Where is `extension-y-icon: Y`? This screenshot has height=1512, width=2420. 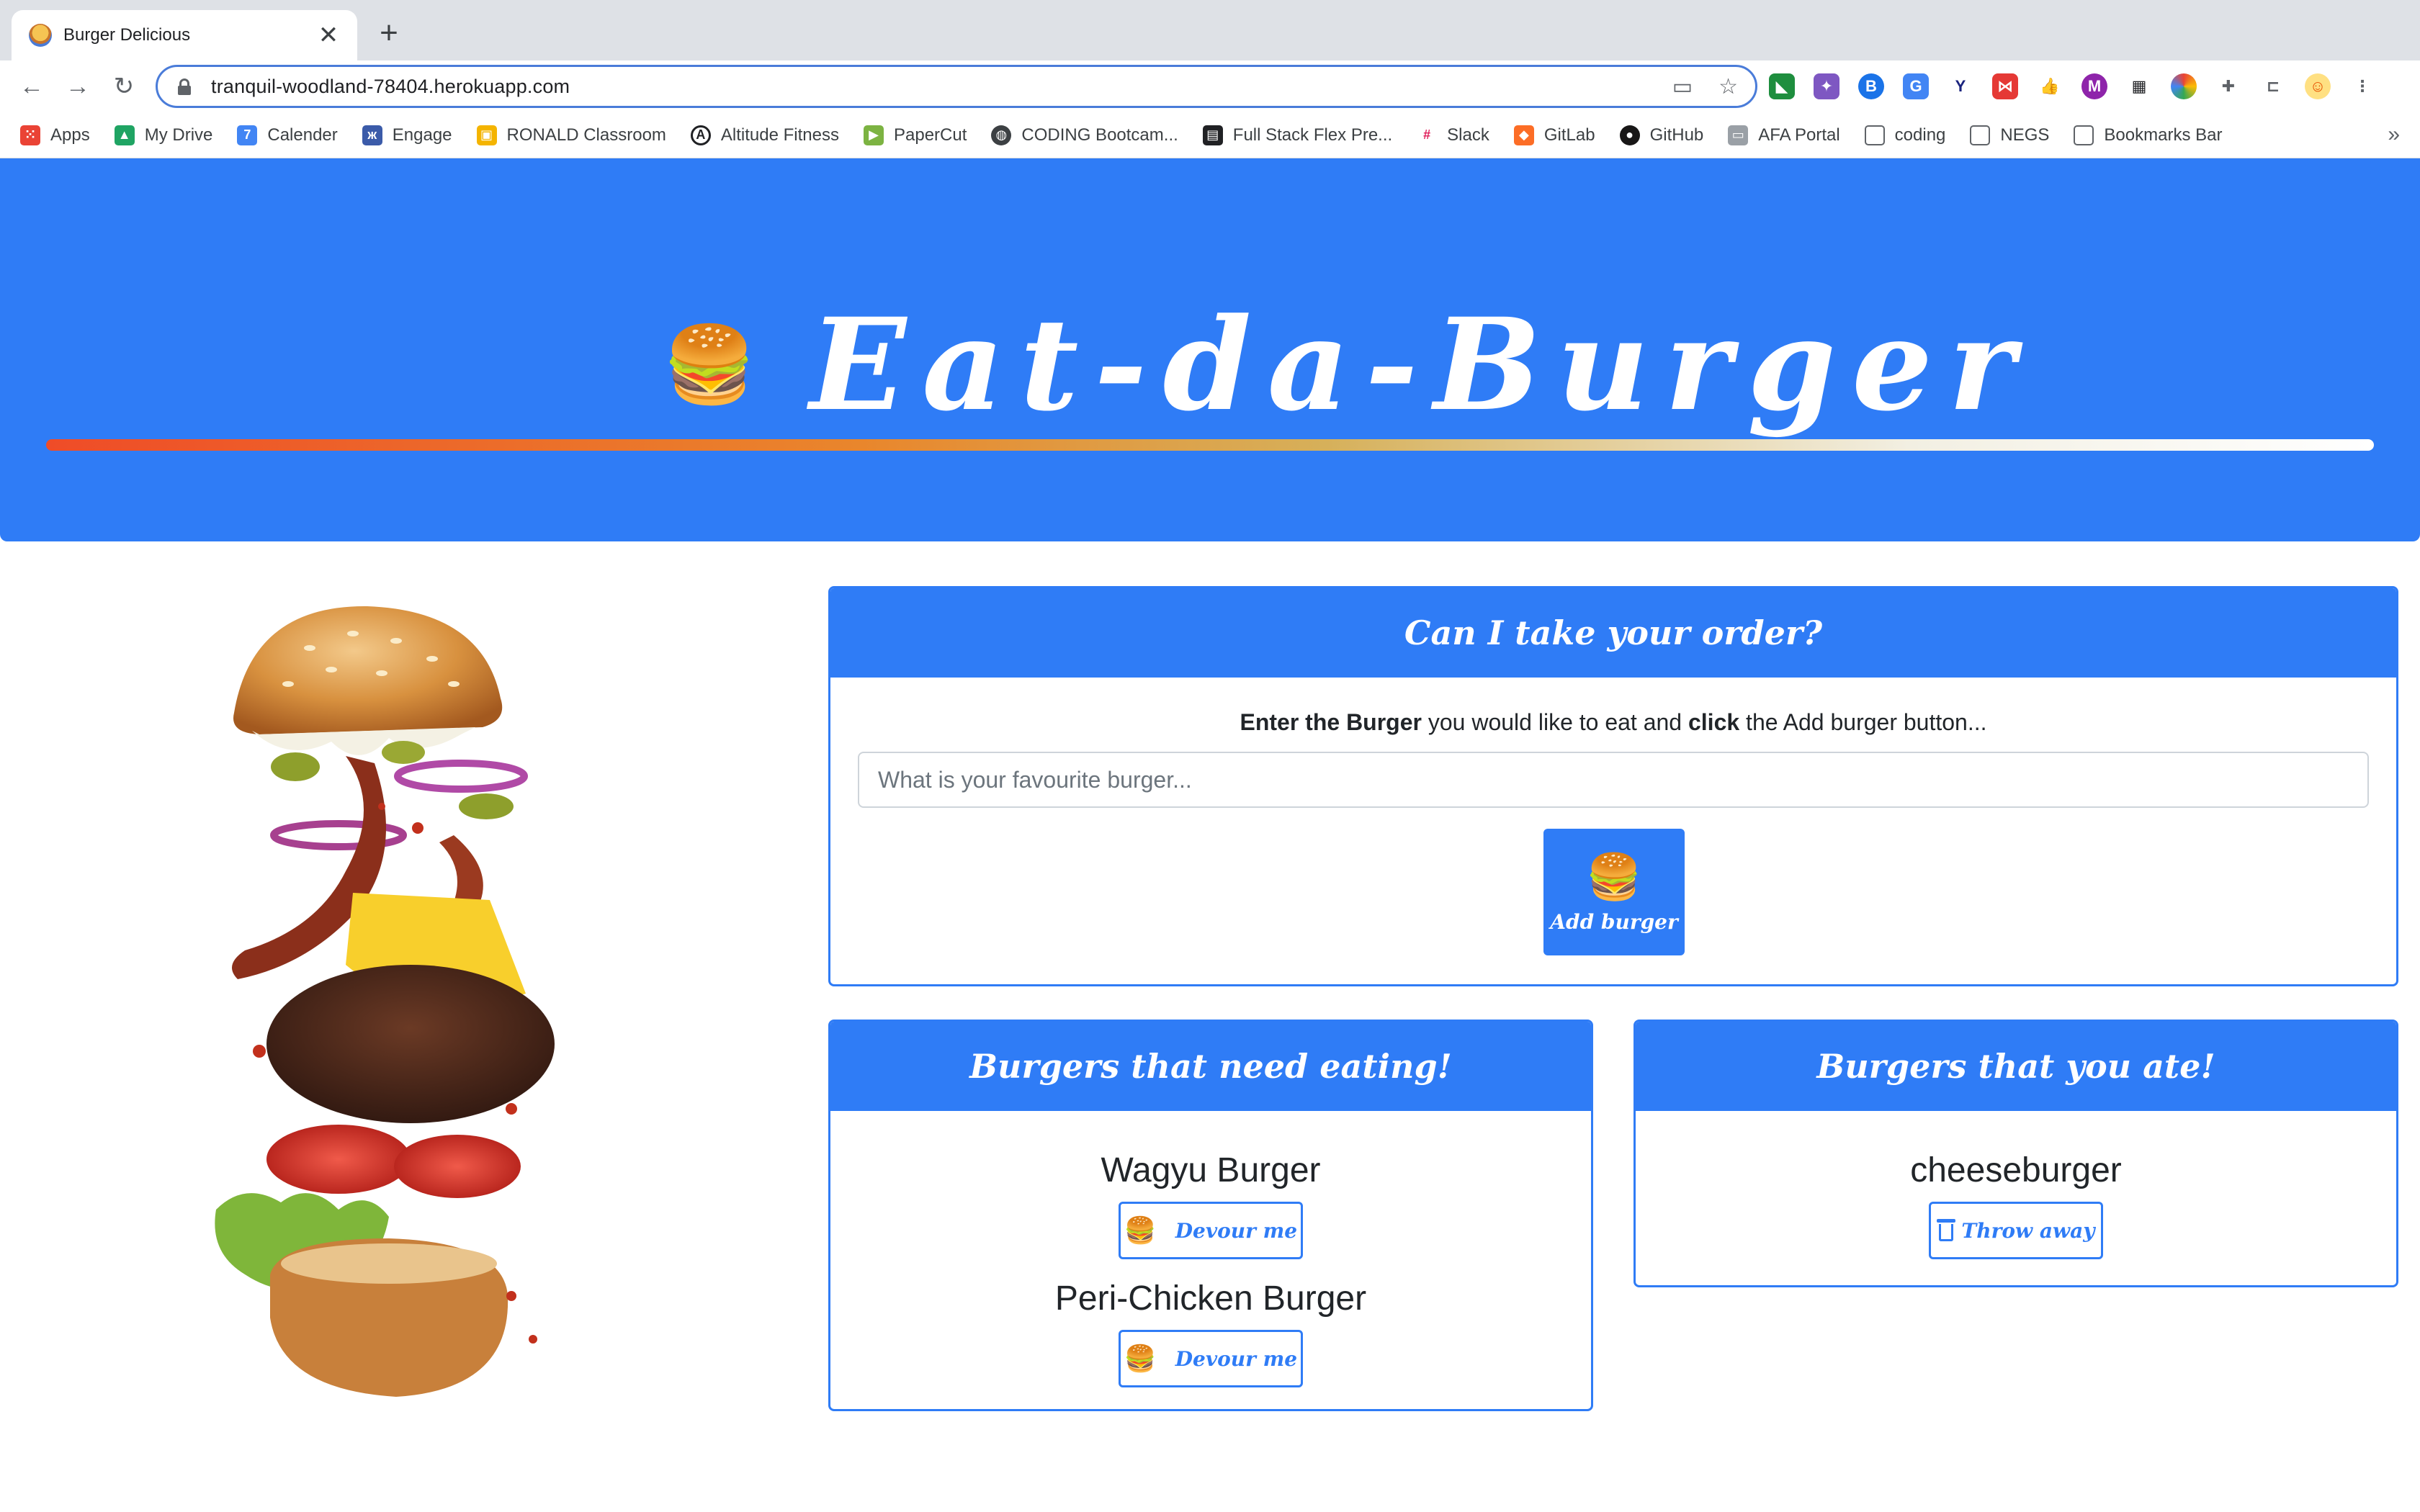 extension-y-icon: Y is located at coordinates (1960, 86).